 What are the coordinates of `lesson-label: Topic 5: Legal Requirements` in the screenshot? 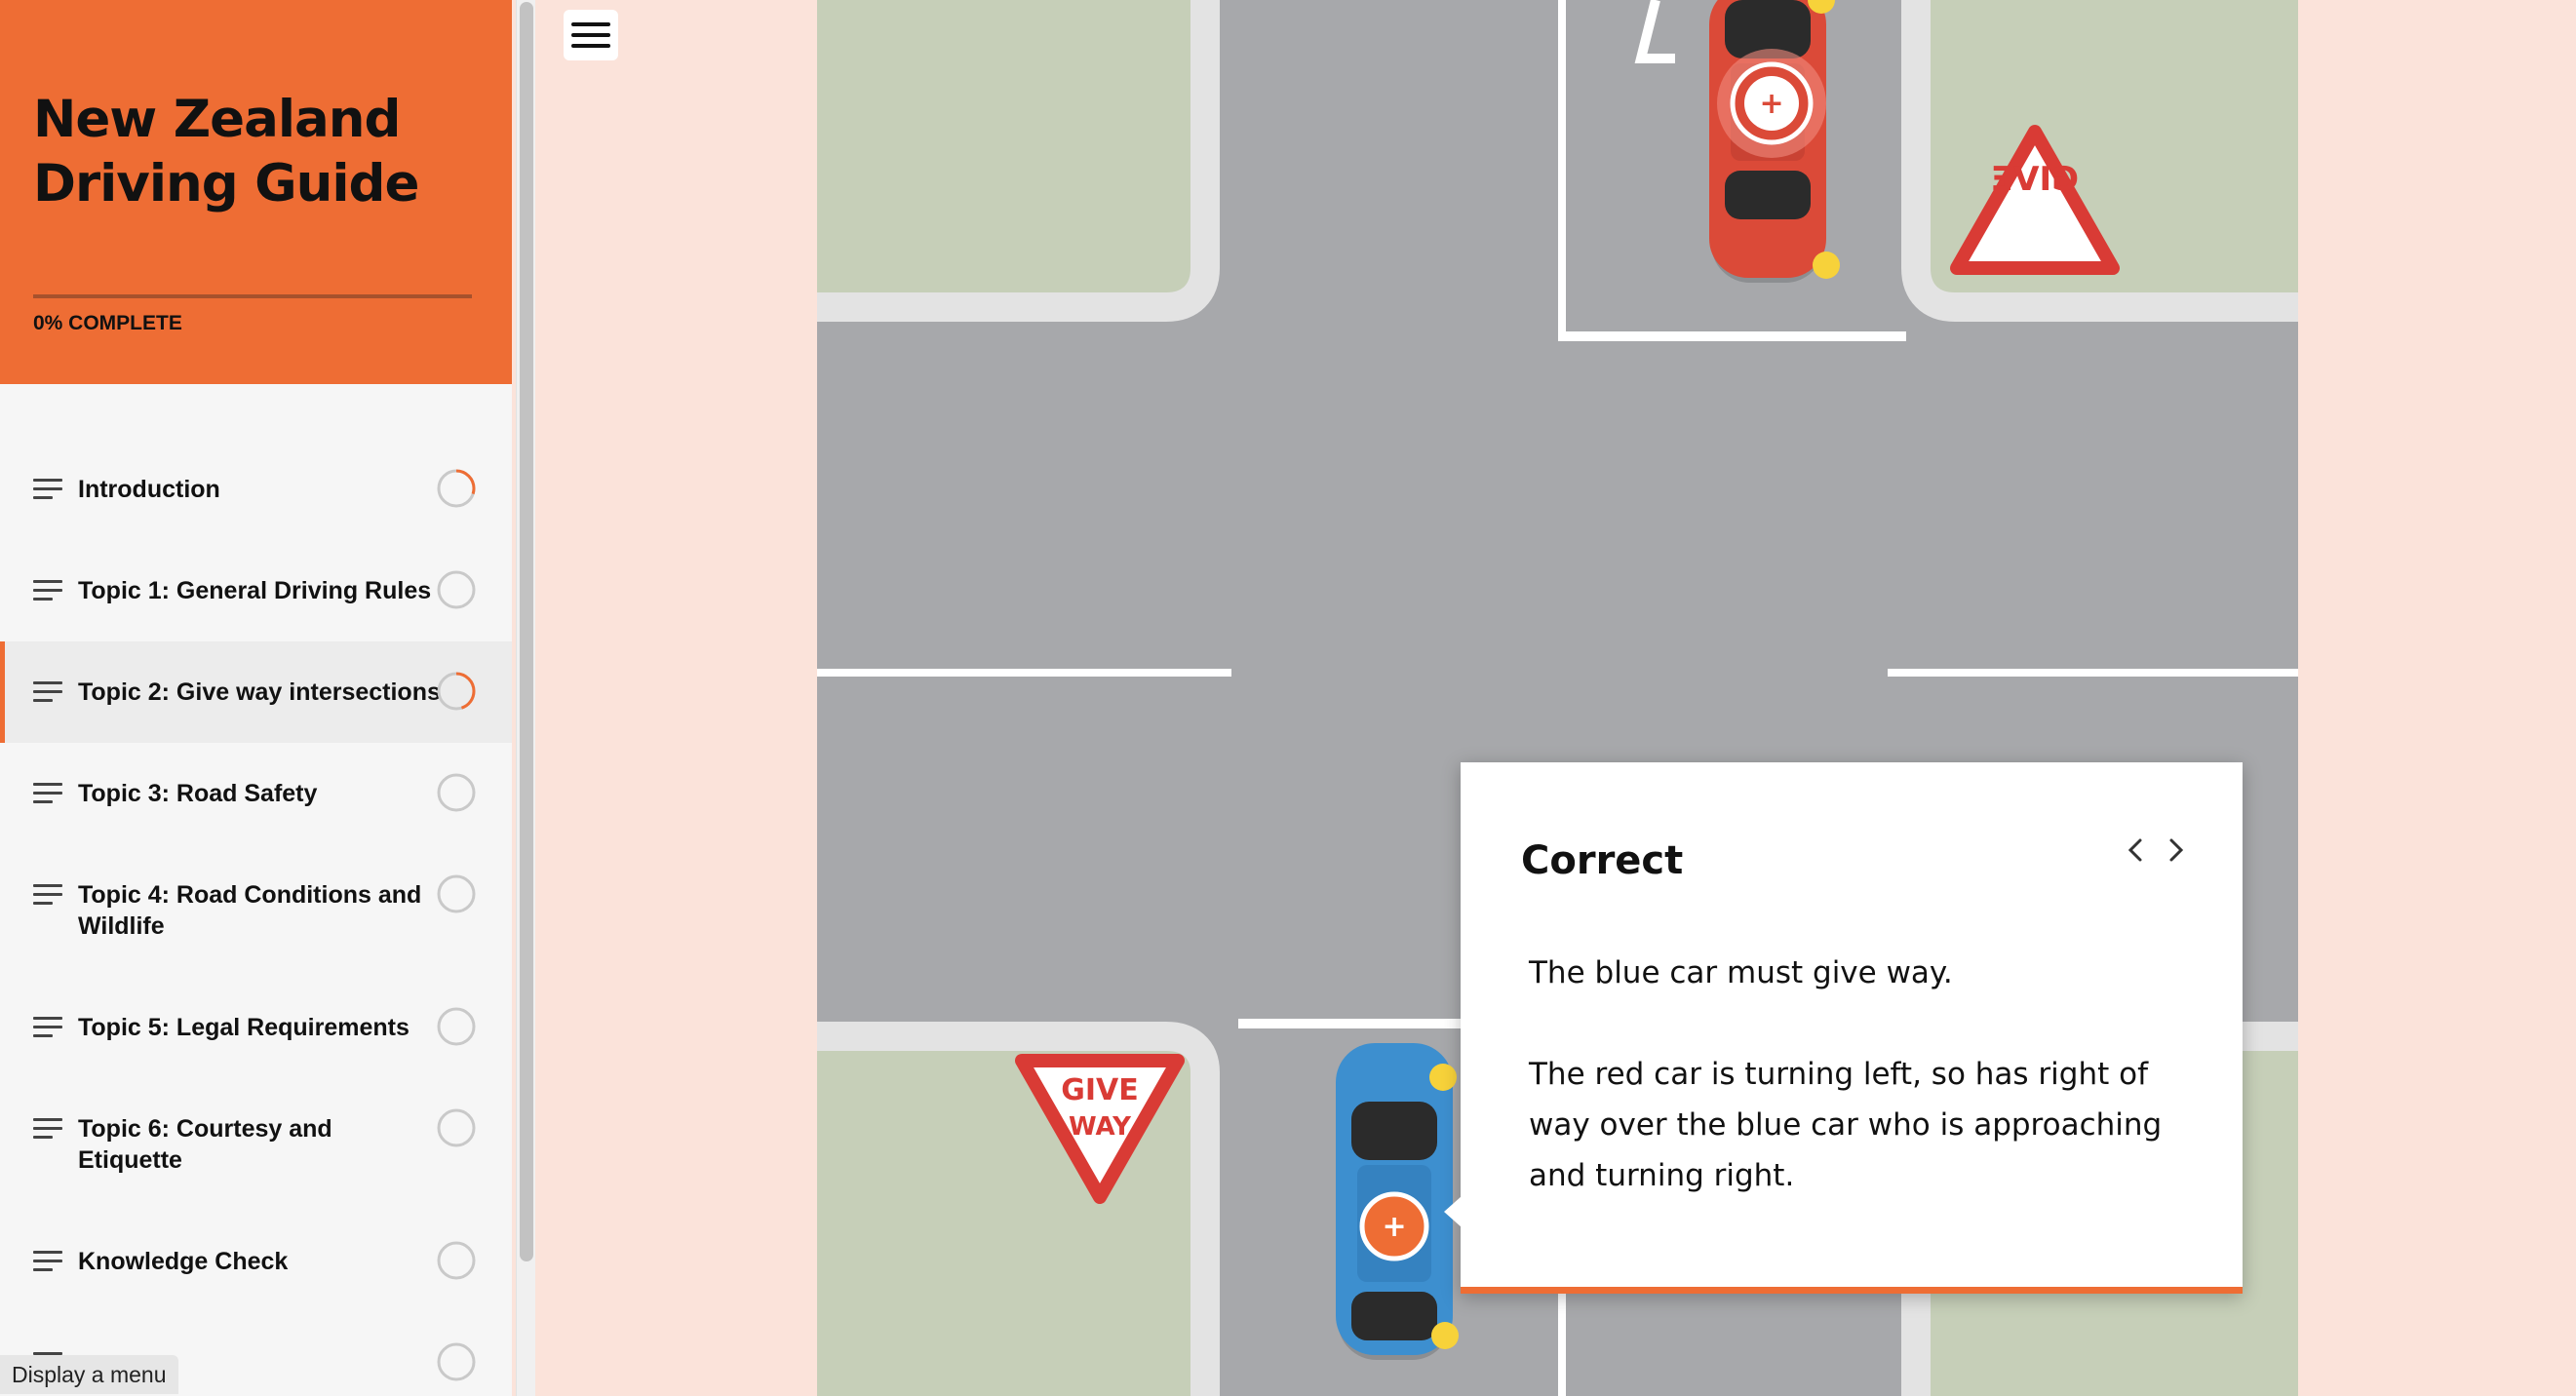 It's located at (253, 1027).